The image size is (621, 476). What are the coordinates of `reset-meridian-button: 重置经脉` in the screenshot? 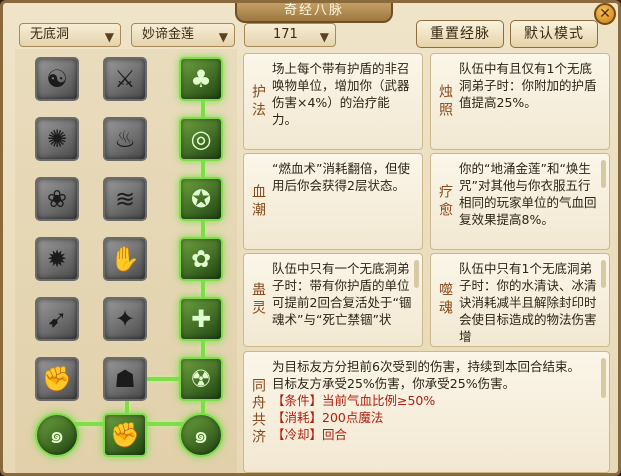 It's located at (460, 34).